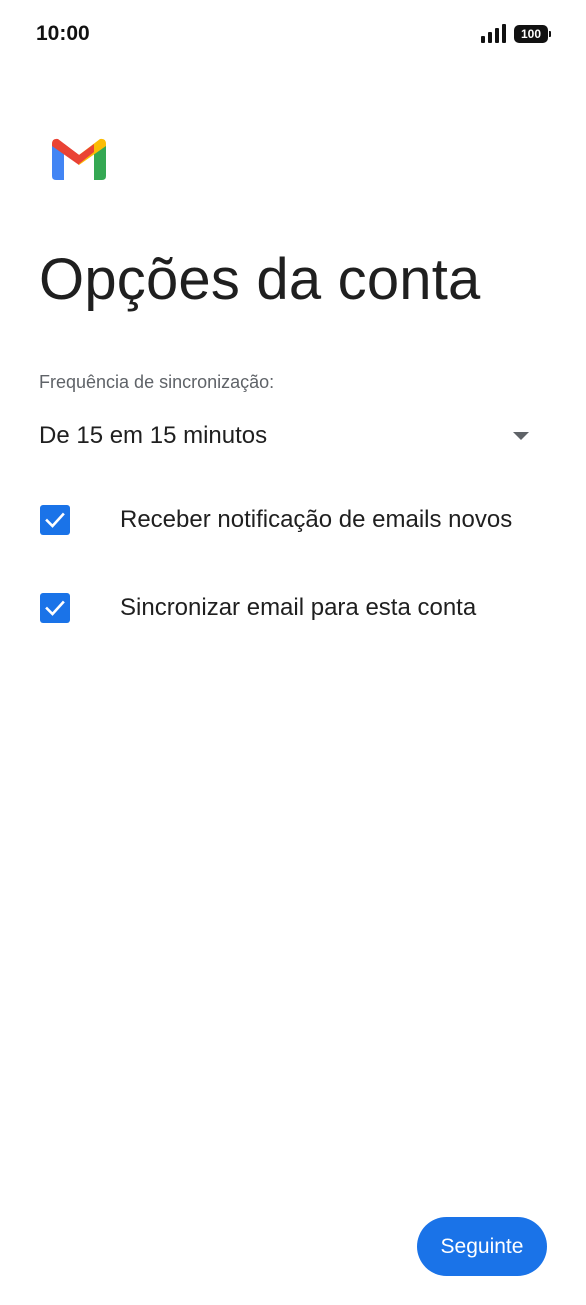 This screenshot has height=1305, width=586. I want to click on page-title: Opções da conta, so click(260, 279).